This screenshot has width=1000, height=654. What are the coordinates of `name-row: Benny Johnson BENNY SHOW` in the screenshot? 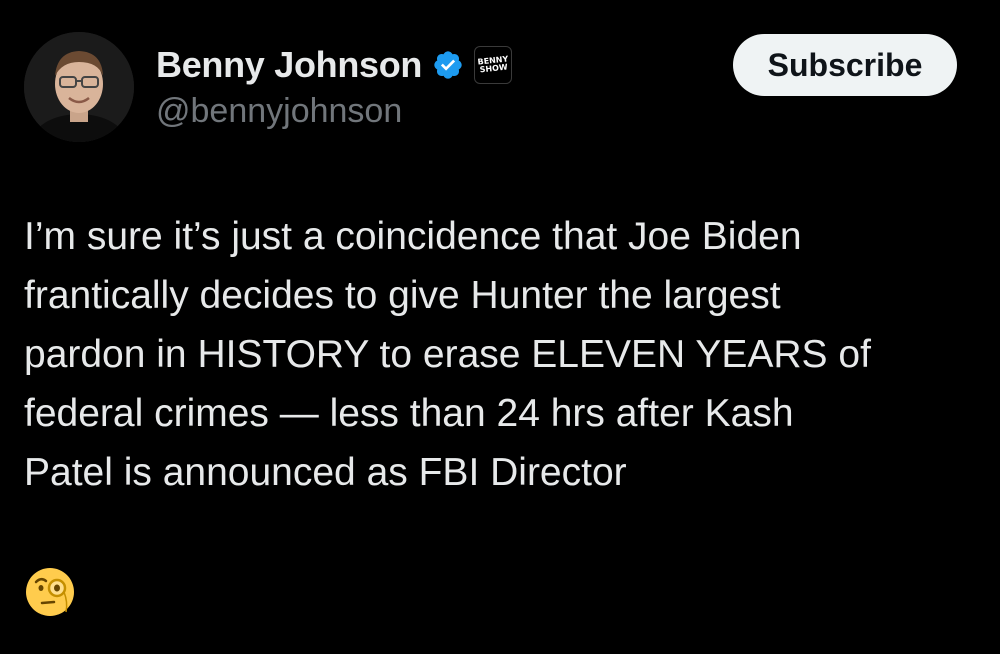 It's located at (334, 65).